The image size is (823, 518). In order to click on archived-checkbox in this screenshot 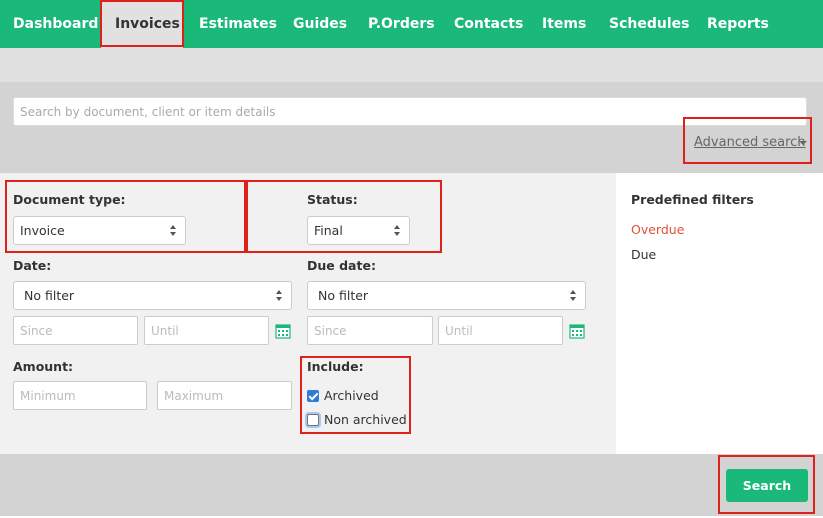, I will do `click(313, 396)`.